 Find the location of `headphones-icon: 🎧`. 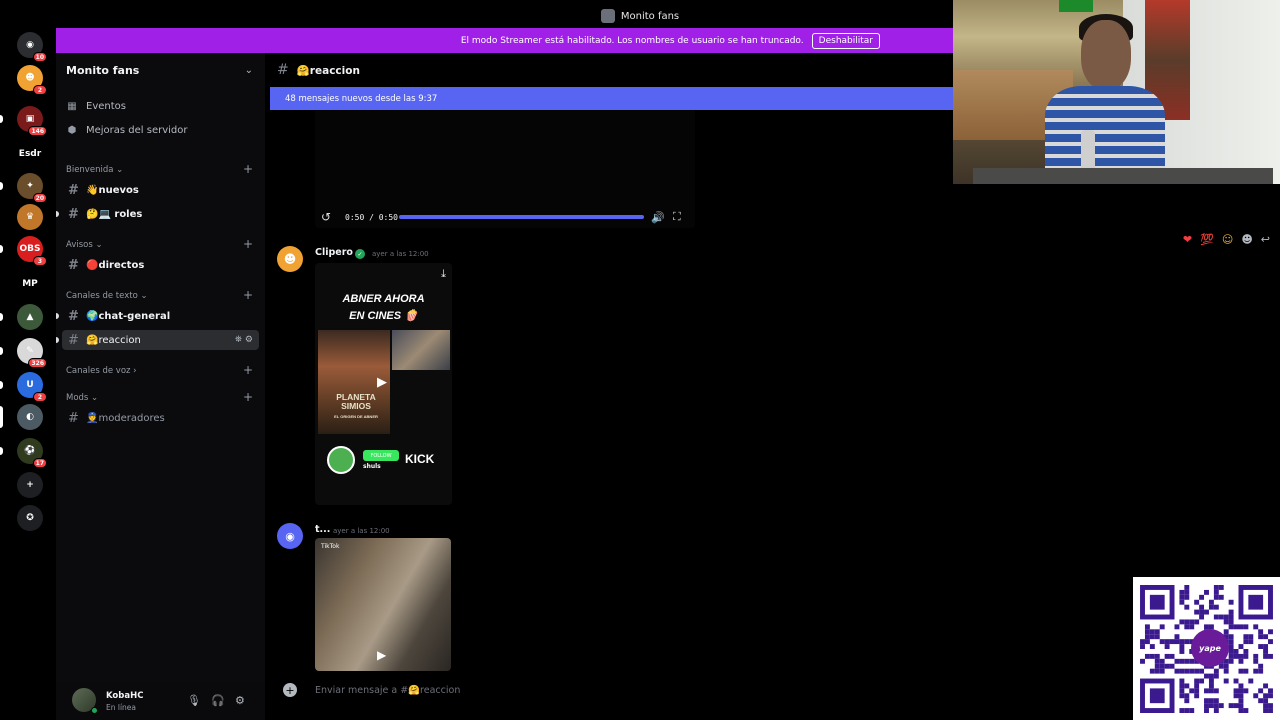

headphones-icon: 🎧 is located at coordinates (218, 700).